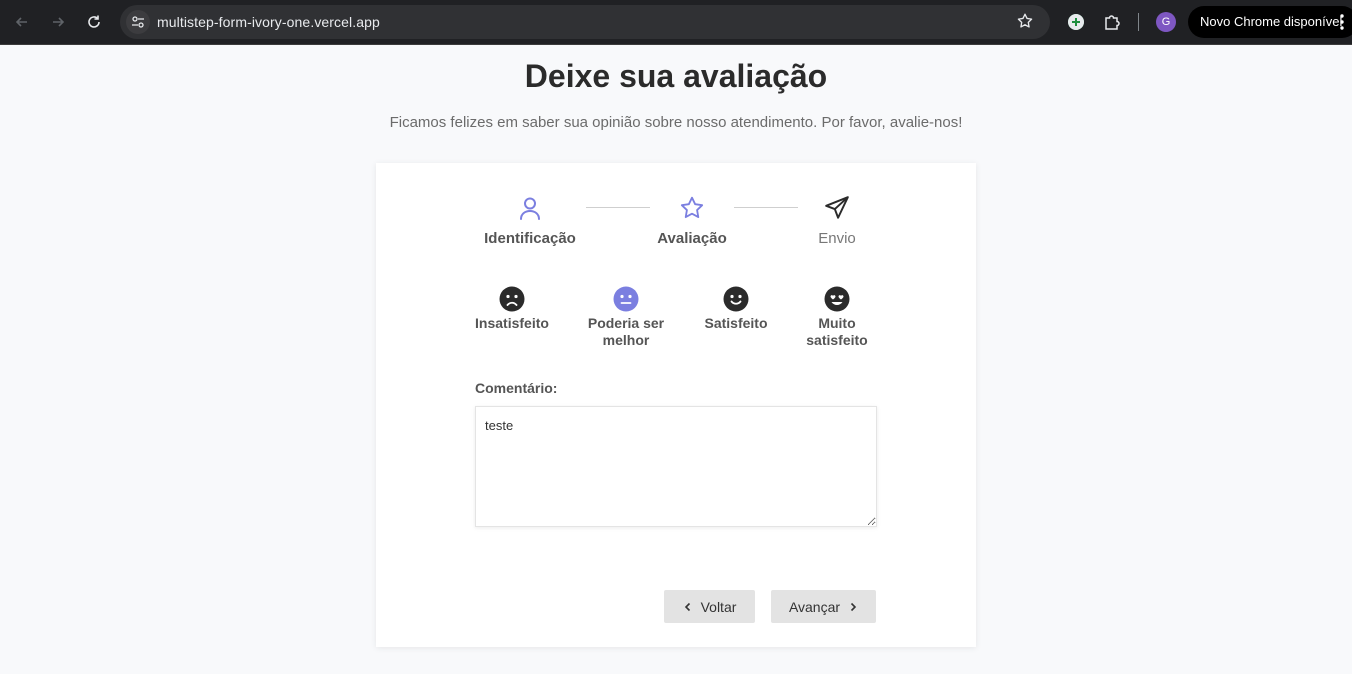 The height and width of the screenshot is (674, 1352). I want to click on rating-label: Insatisfeito, so click(512, 323).